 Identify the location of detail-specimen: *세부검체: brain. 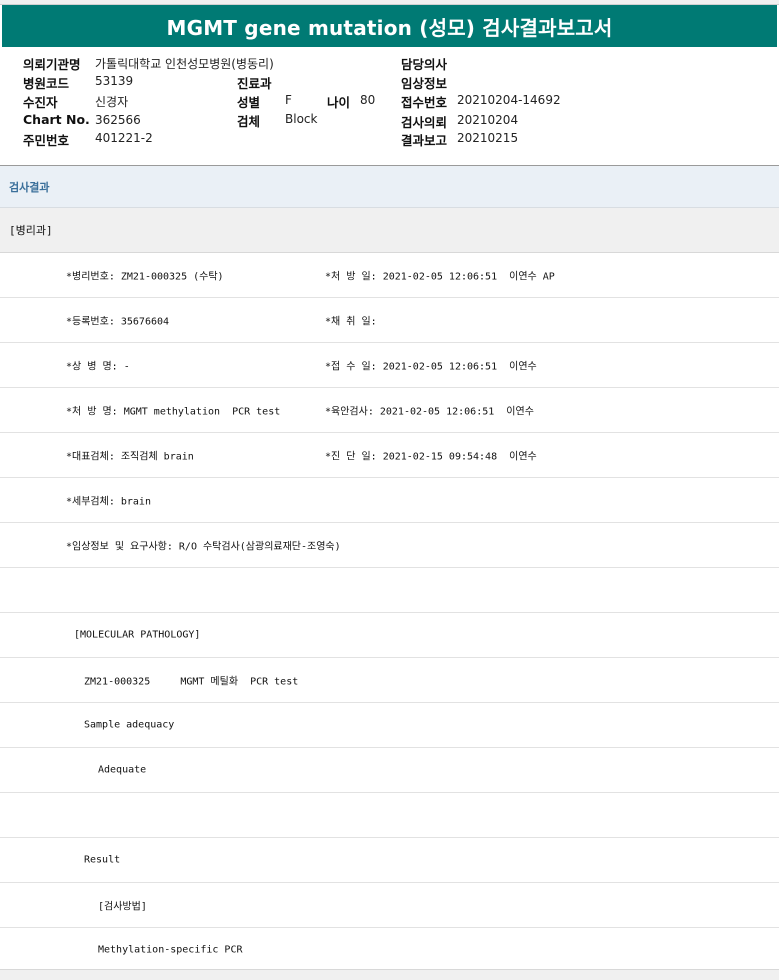
(108, 502).